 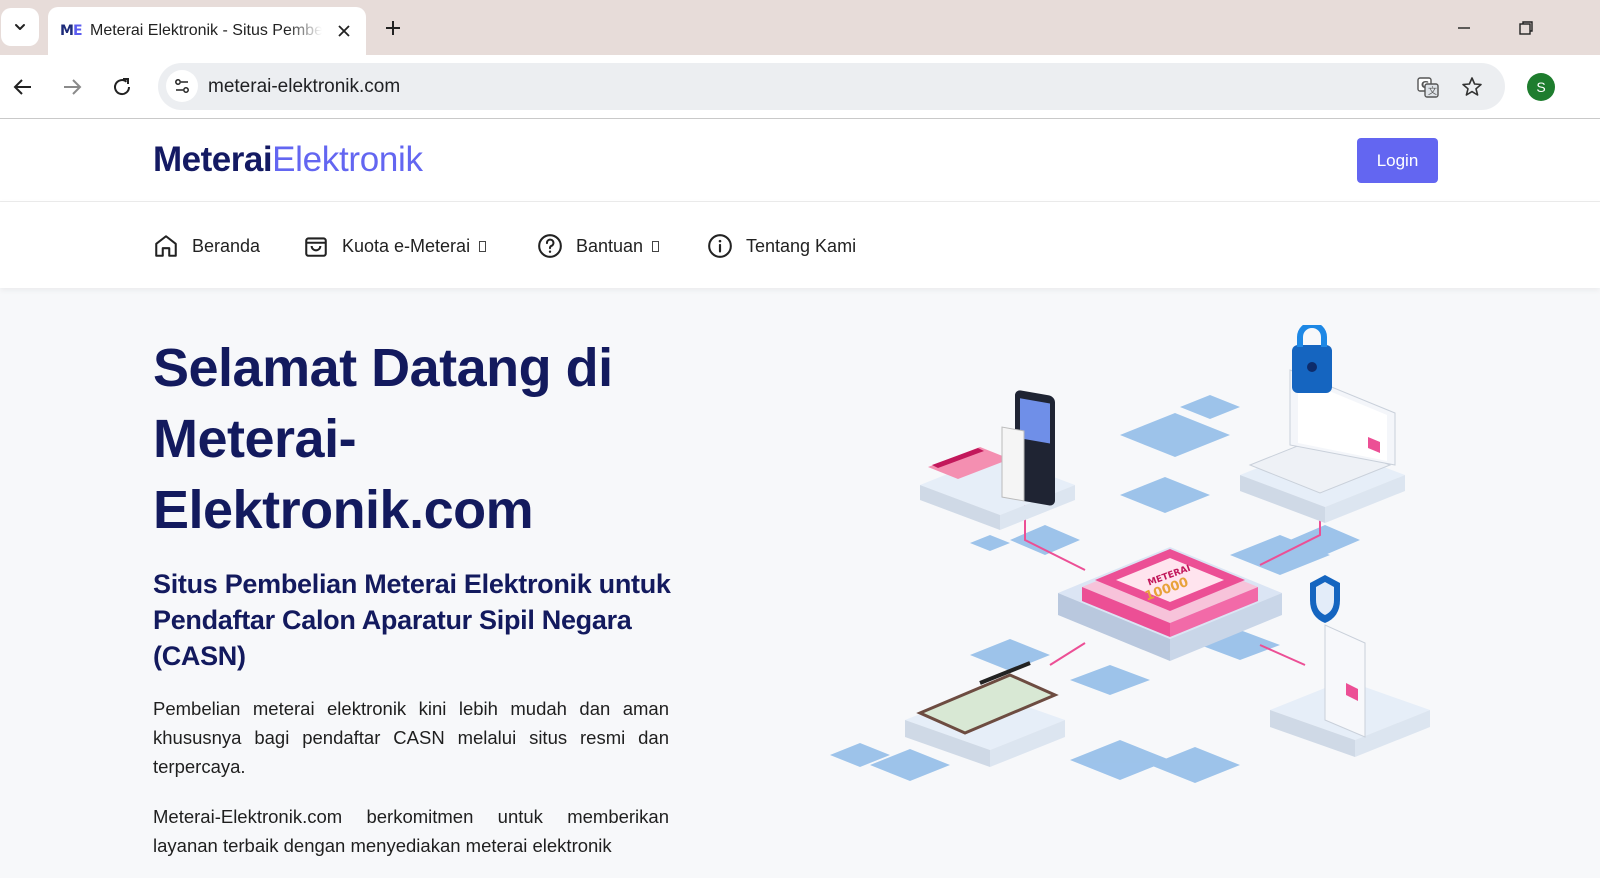 I want to click on browser-toolbar: meterai-elektronik.com G文 S, so click(x=800, y=87).